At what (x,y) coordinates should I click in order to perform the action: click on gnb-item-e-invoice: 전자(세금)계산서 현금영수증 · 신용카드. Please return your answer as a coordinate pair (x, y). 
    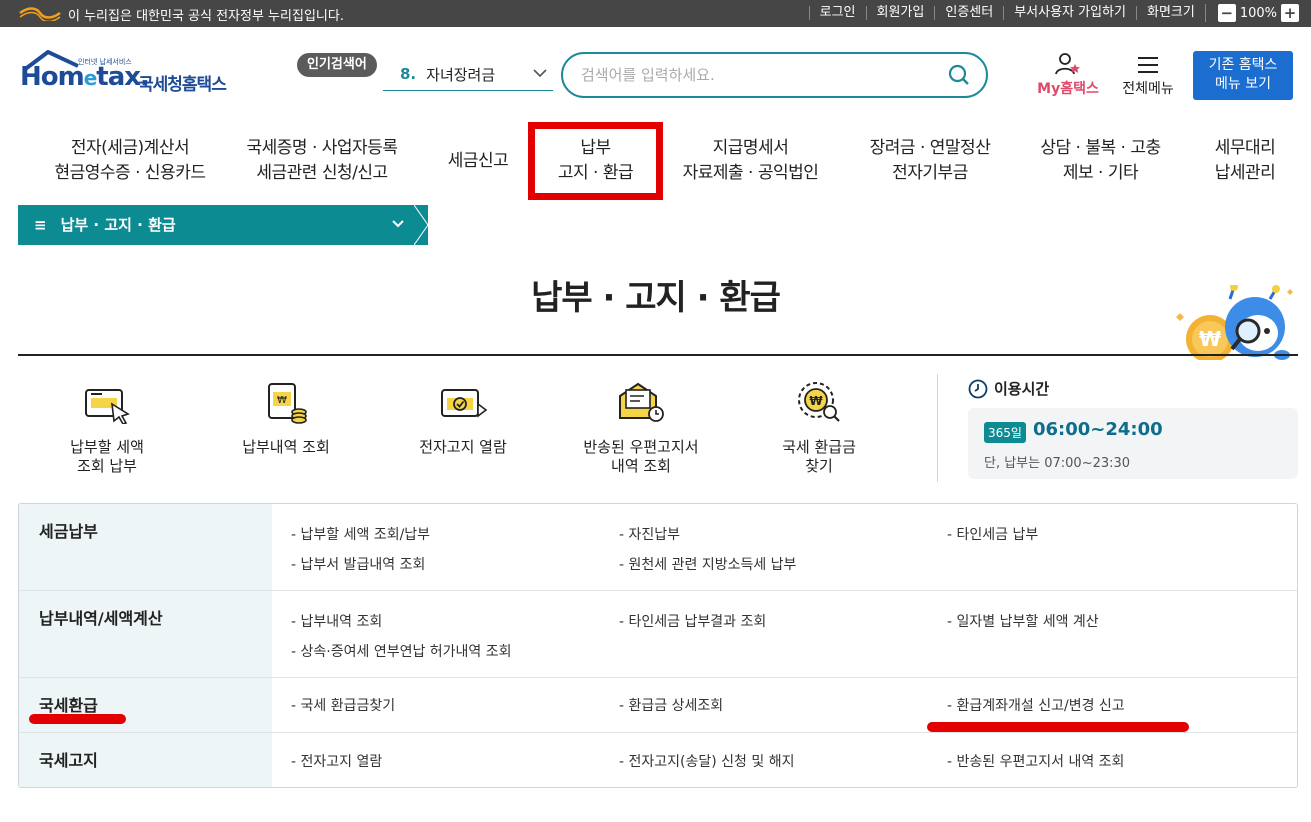
    Looking at the image, I should click on (130, 161).